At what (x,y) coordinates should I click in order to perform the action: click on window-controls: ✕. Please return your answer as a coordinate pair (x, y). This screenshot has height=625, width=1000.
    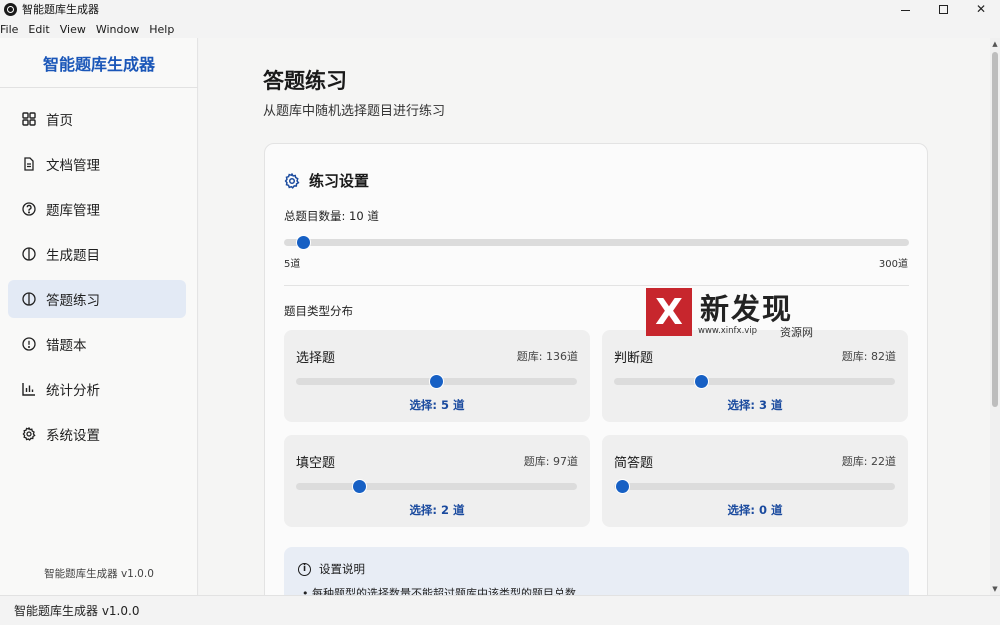
    Looking at the image, I should click on (943, 9).